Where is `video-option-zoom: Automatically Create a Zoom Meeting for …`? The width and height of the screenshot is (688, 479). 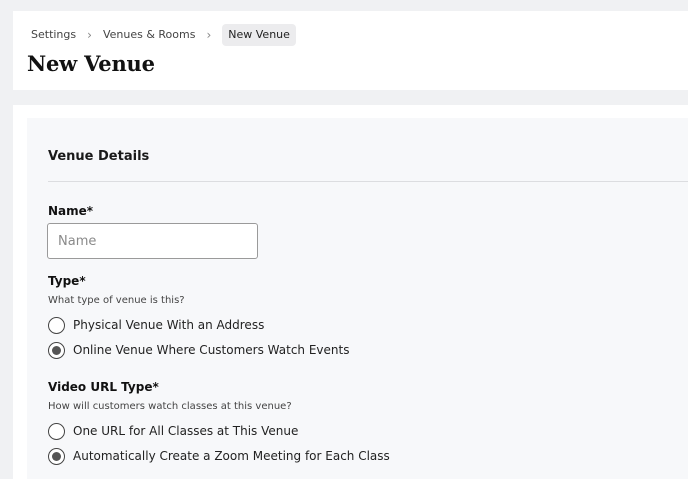
video-option-zoom: Automatically Create a Zoom Meeting for … is located at coordinates (219, 456).